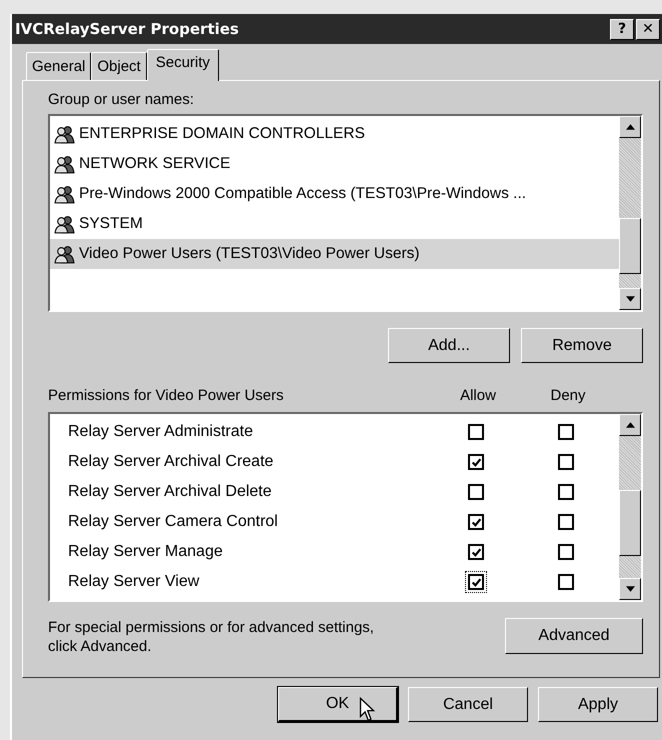 This screenshot has width=662, height=740. I want to click on close-button: ✕, so click(648, 29).